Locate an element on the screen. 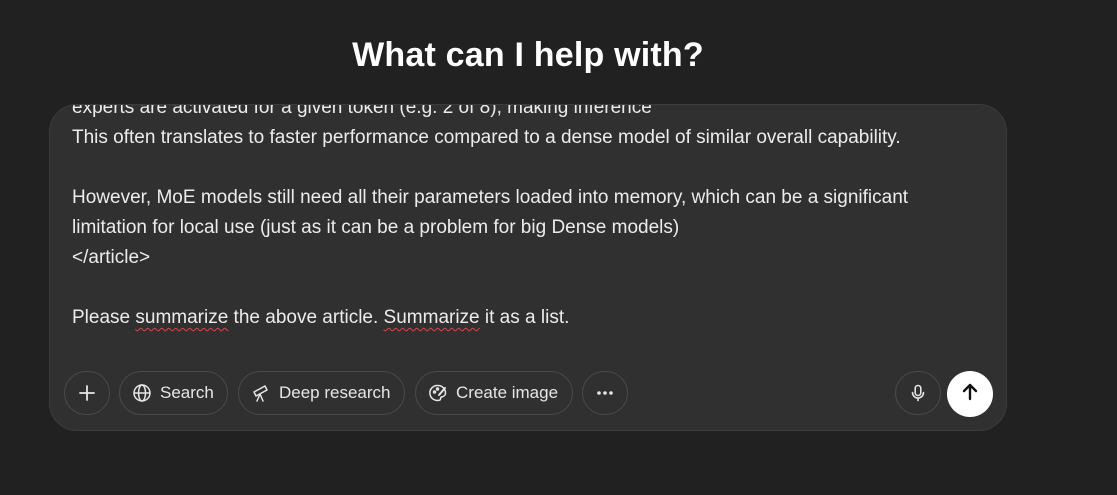  misspelled-word: summarize is located at coordinates (182, 317).